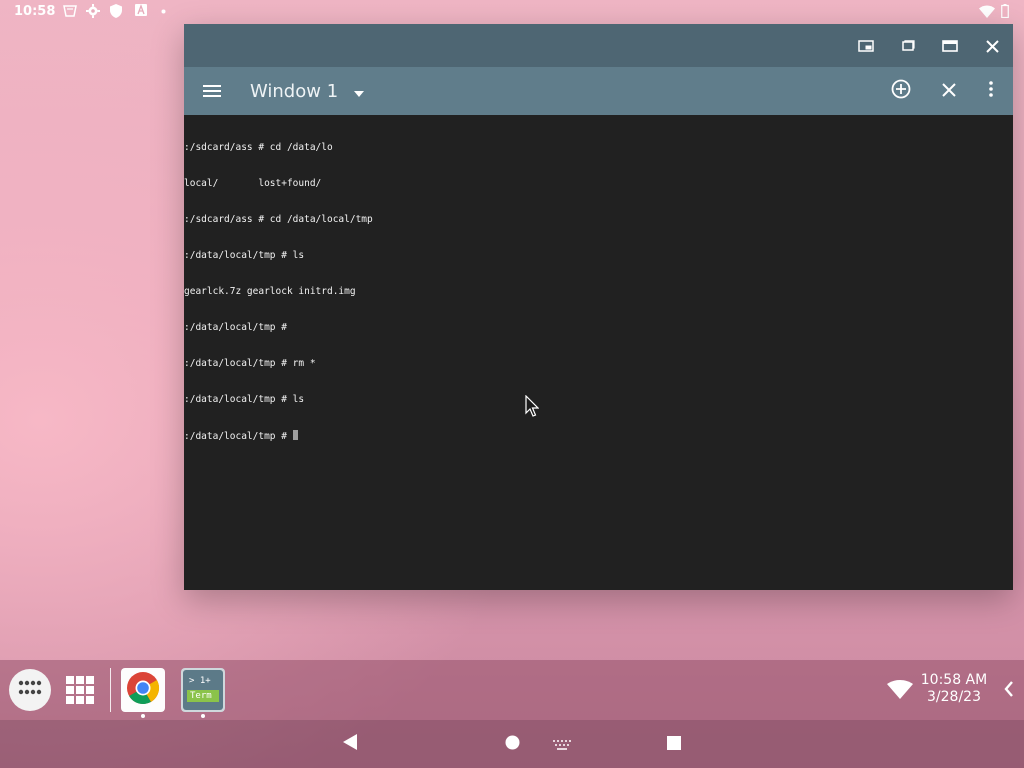 This screenshot has height=768, width=1024. I want to click on taskbar-app-chrome, so click(143, 693).